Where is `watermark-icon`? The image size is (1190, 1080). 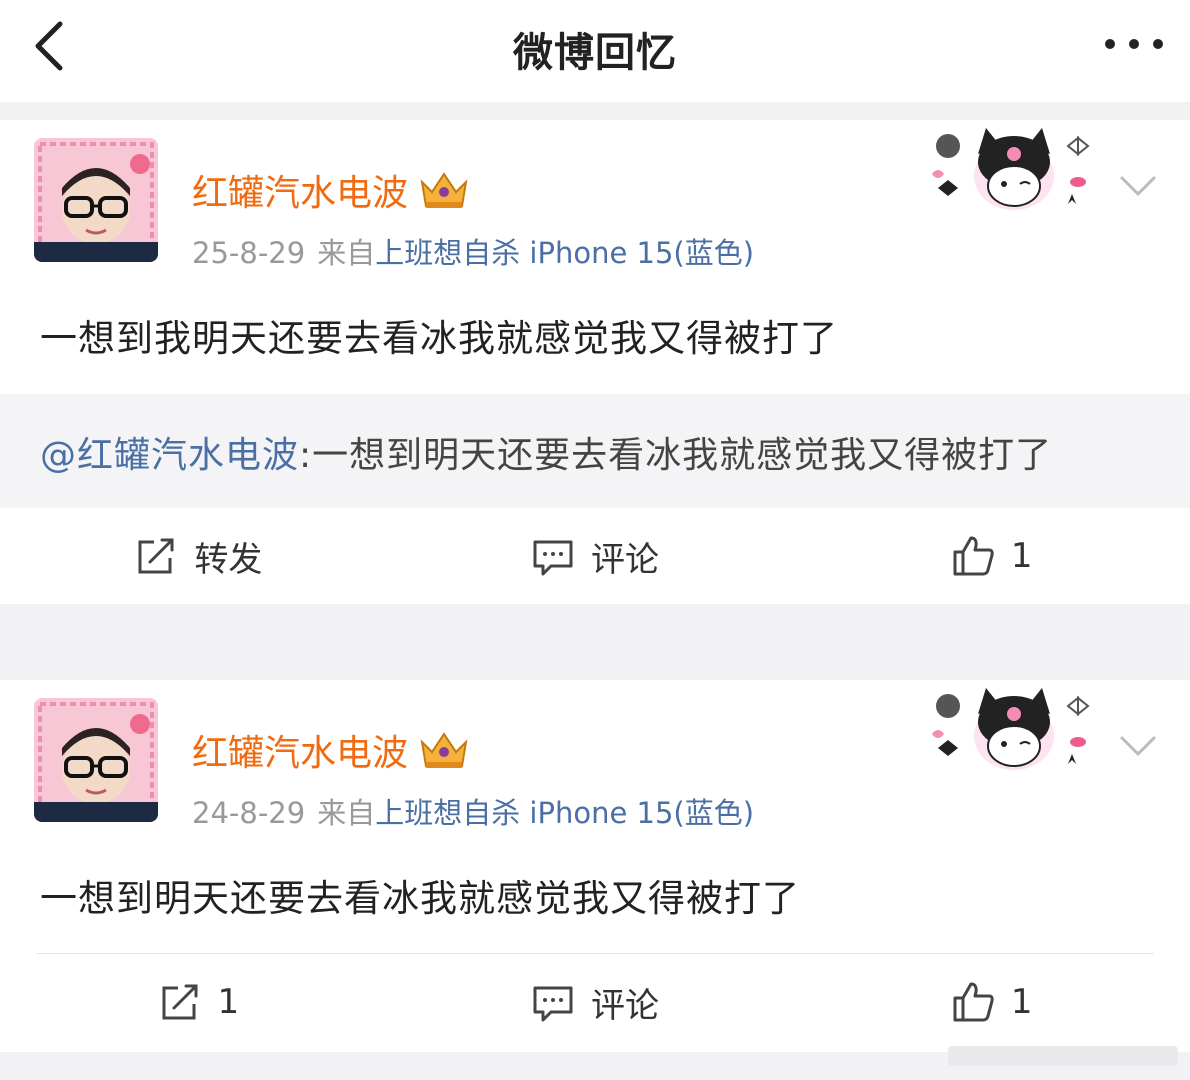 watermark-icon is located at coordinates (1063, 1056).